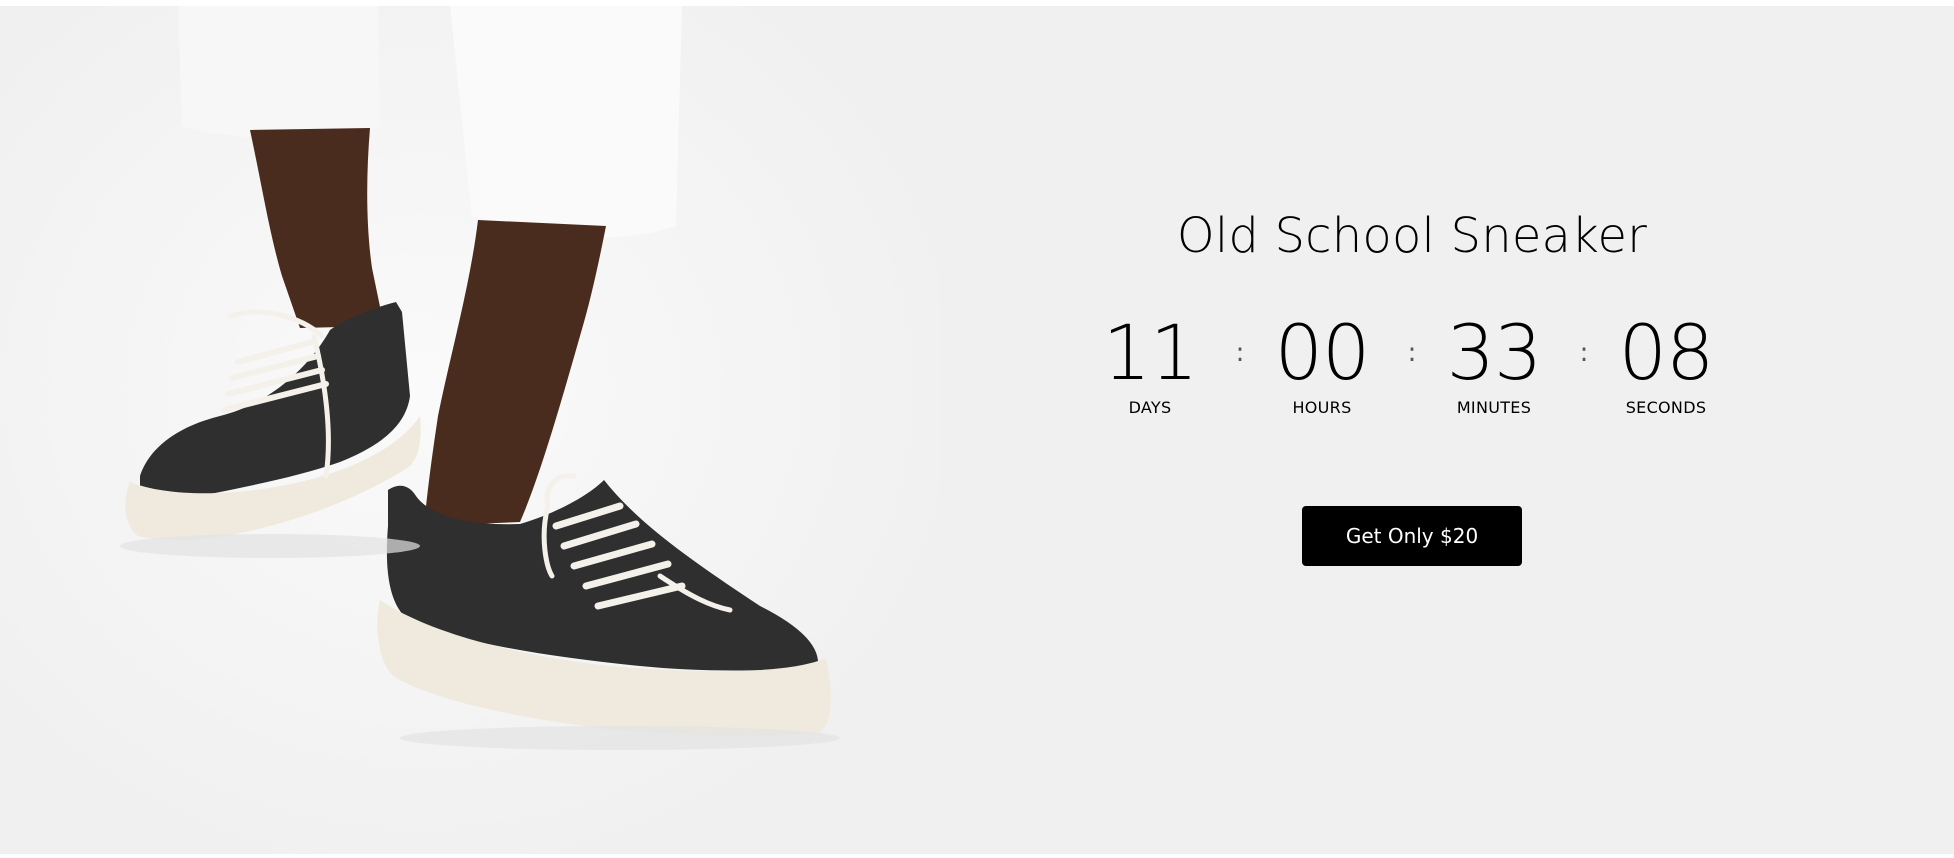 This screenshot has height=858, width=1954. Describe the element at coordinates (1322, 352) in the screenshot. I see `countdown-hours-value: 00` at that location.